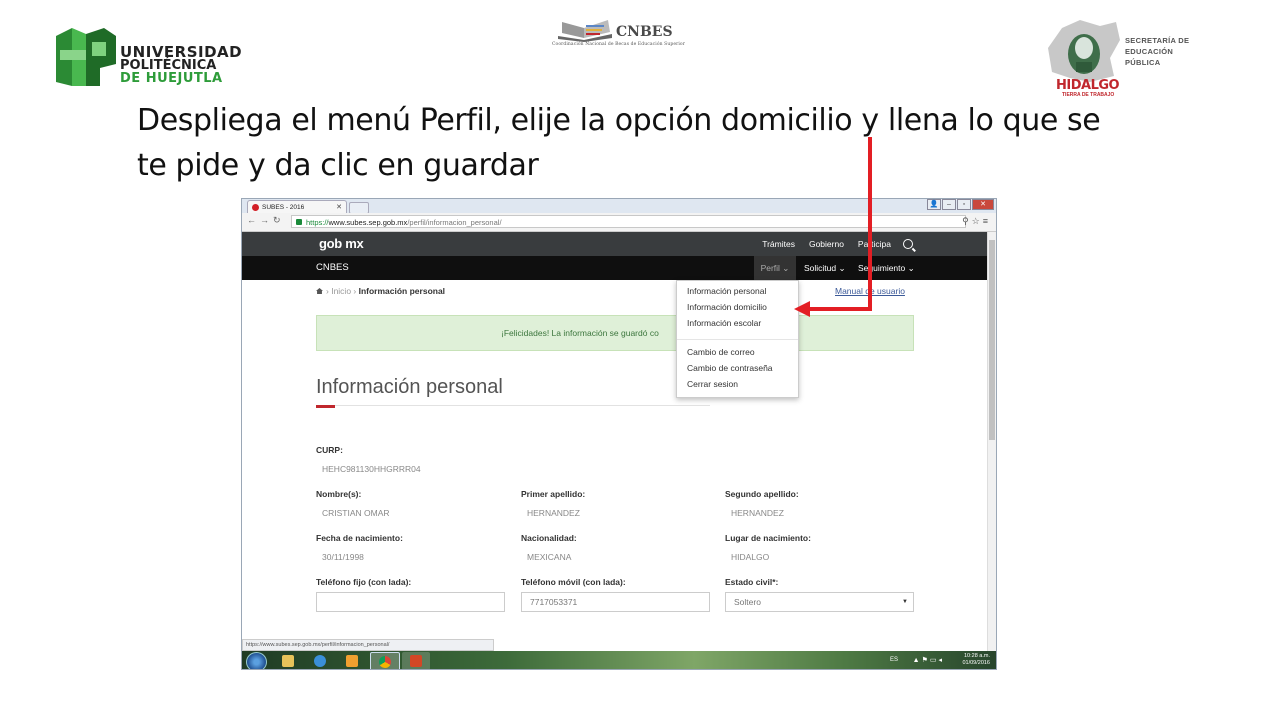 The height and width of the screenshot is (720, 1280). What do you see at coordinates (1149, 51) in the screenshot?
I see `sep-line2: EDUCACIÓN` at bounding box center [1149, 51].